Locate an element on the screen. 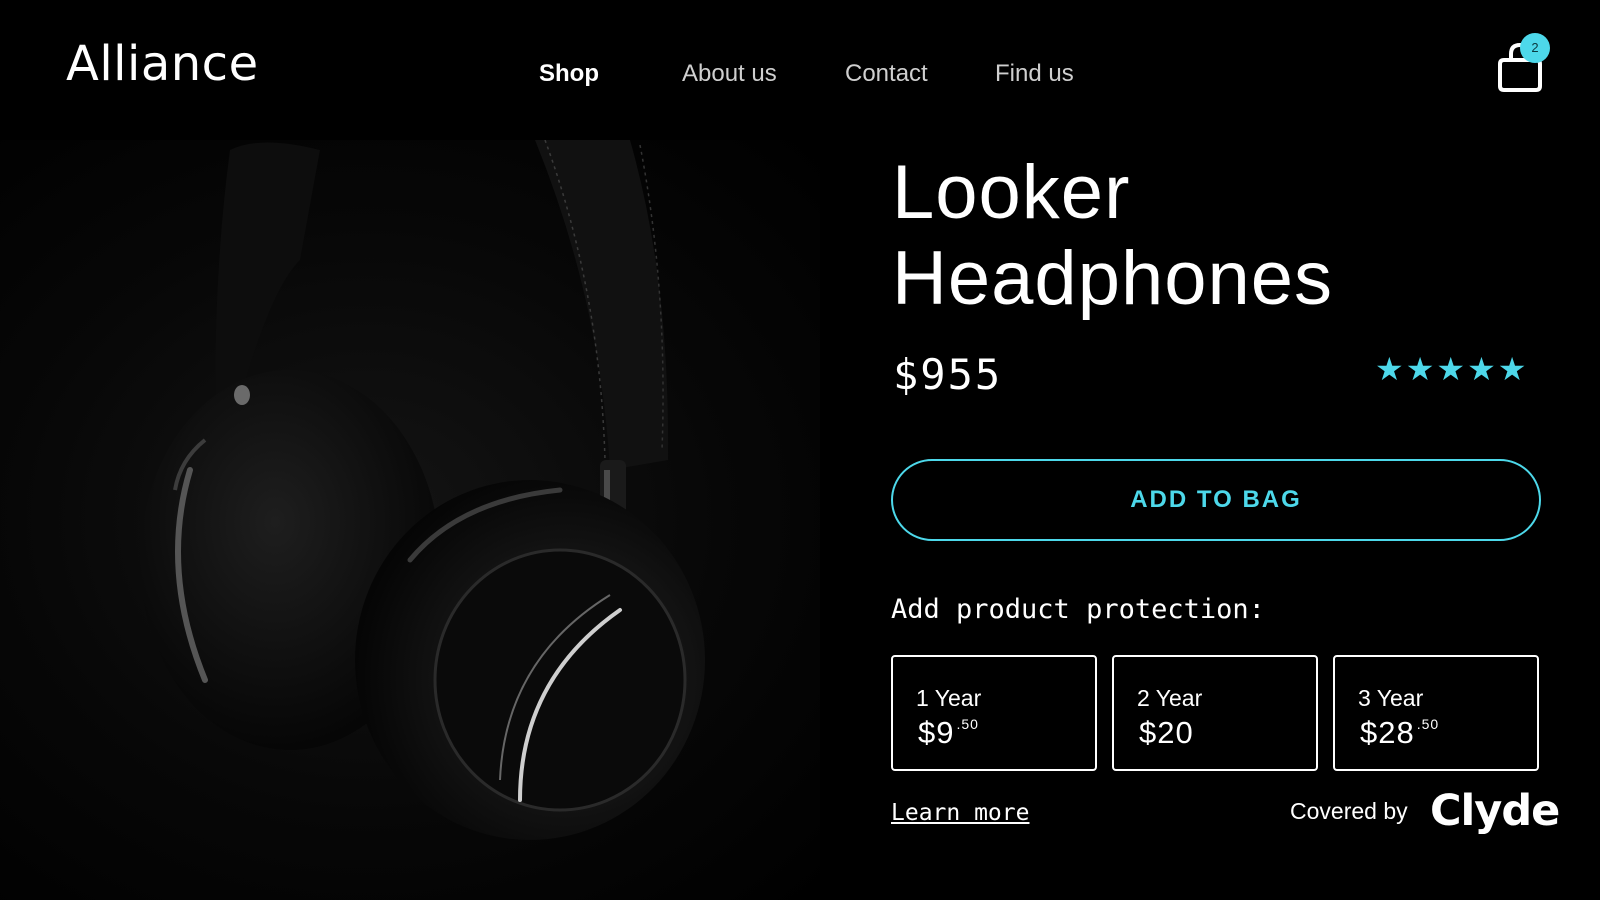 Image resolution: width=1600 pixels, height=900 pixels. nav-item-about-us: About us is located at coordinates (729, 74).